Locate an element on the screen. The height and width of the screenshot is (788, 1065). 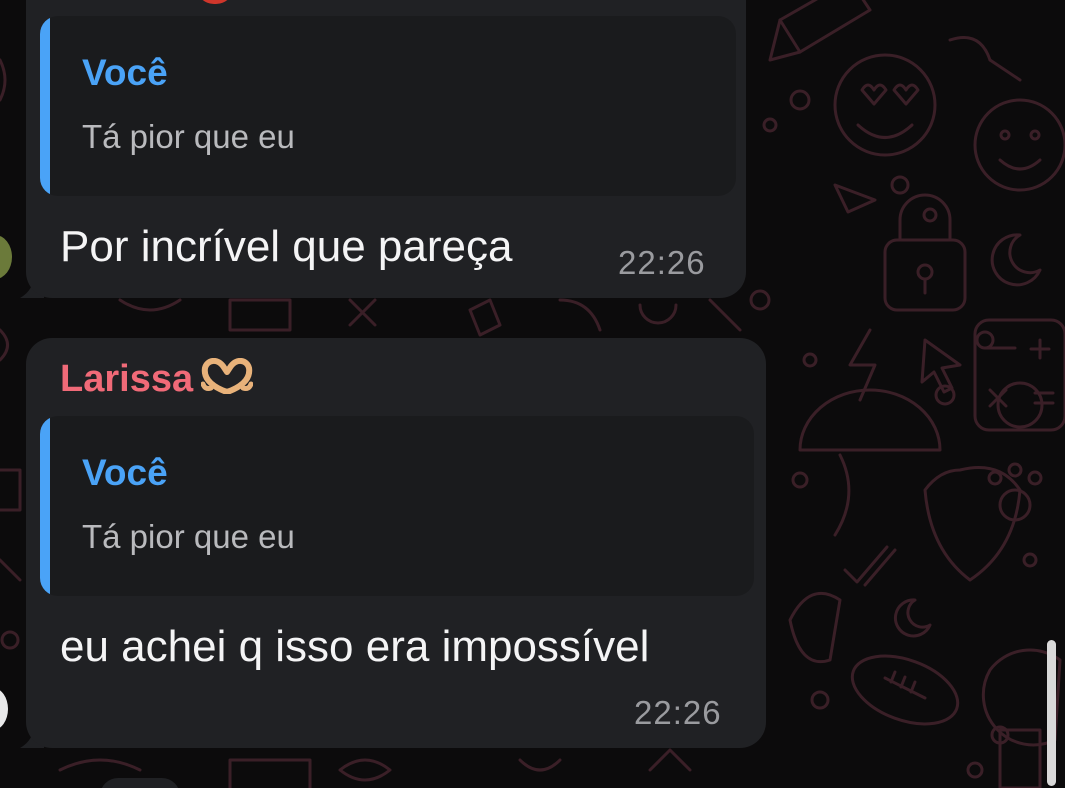
sender-name-text: Larissa is located at coordinates (127, 379).